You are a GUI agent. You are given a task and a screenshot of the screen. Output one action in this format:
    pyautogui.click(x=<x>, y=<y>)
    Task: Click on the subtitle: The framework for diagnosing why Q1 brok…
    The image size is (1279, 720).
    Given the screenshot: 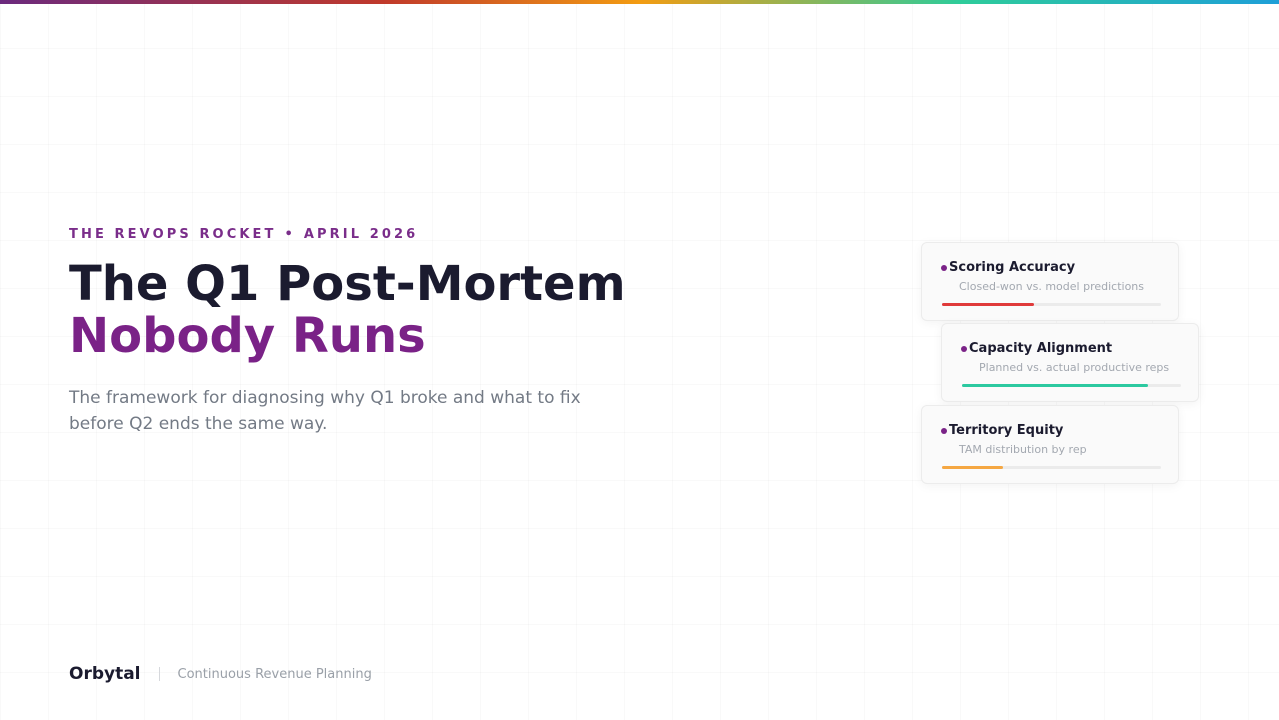 What is the action you would take?
    pyautogui.click(x=325, y=411)
    